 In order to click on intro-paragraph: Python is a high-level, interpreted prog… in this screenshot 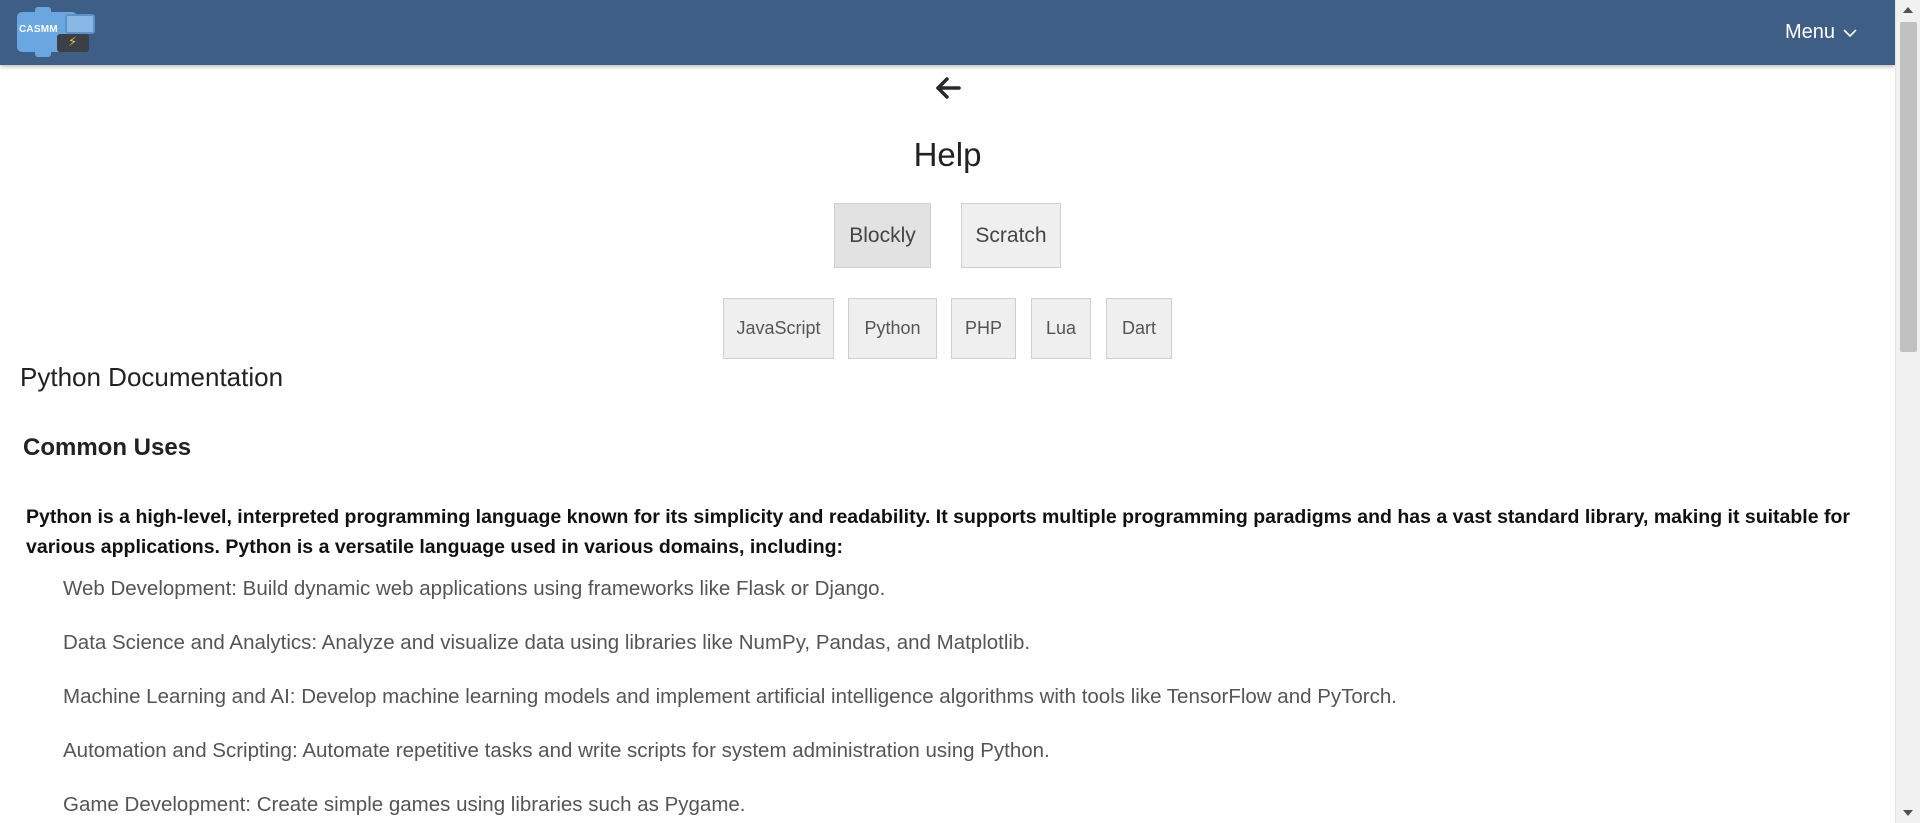, I will do `click(938, 532)`.